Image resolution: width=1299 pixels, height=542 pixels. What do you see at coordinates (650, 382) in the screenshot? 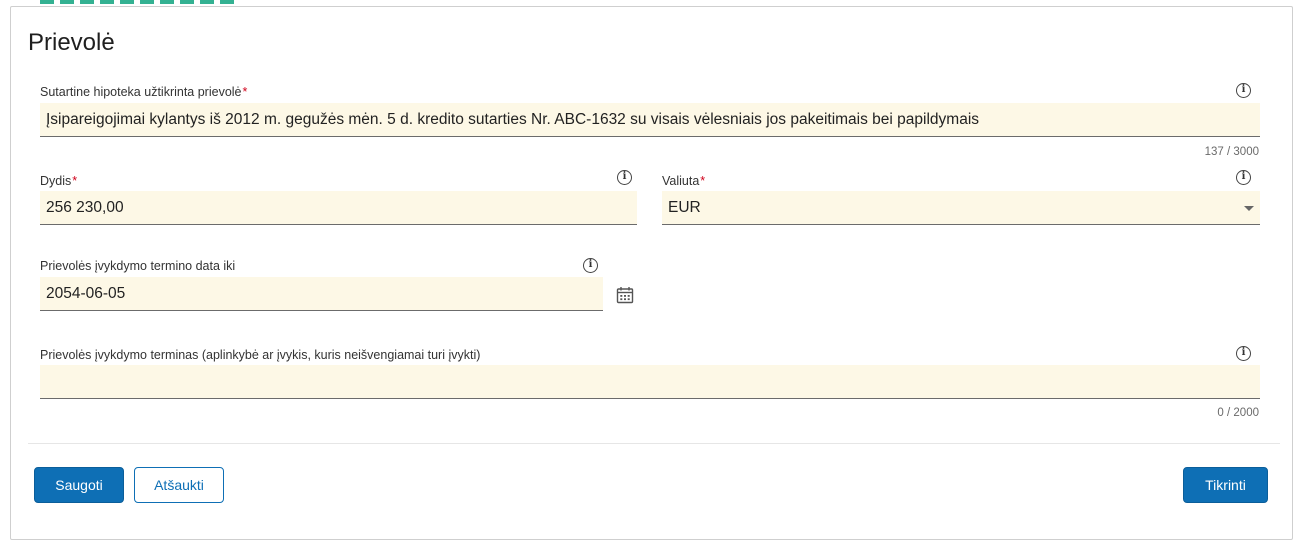
I see `due-term-field` at bounding box center [650, 382].